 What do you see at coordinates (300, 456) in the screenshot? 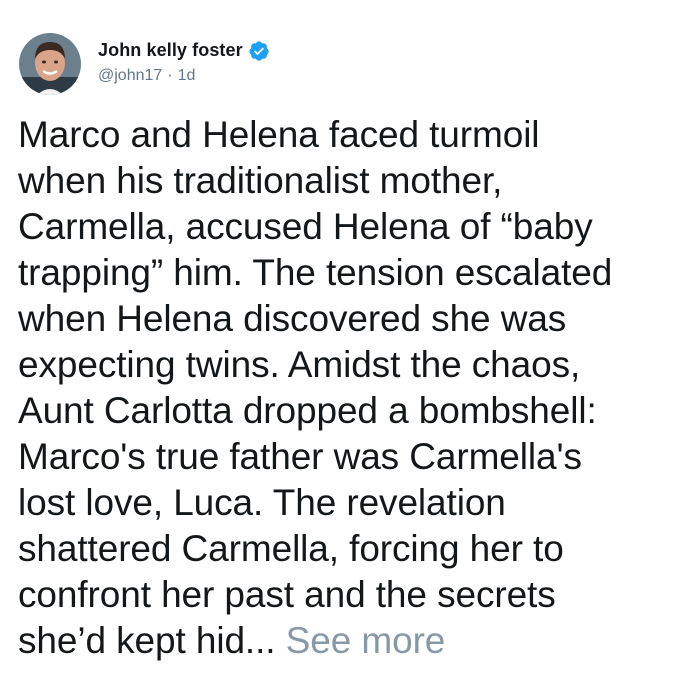
I see `tweet-line: Marco's true father was Carmella's` at bounding box center [300, 456].